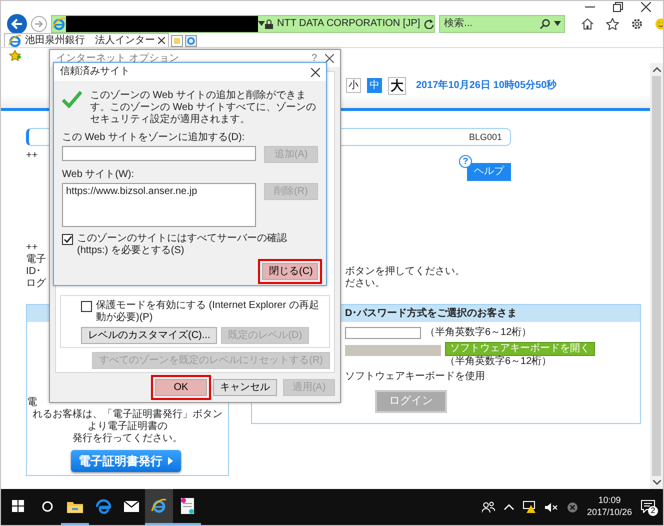  Describe the element at coordinates (486, 86) in the screenshot. I see `date-time: 2017年10月26日 10時05分50秒` at that location.